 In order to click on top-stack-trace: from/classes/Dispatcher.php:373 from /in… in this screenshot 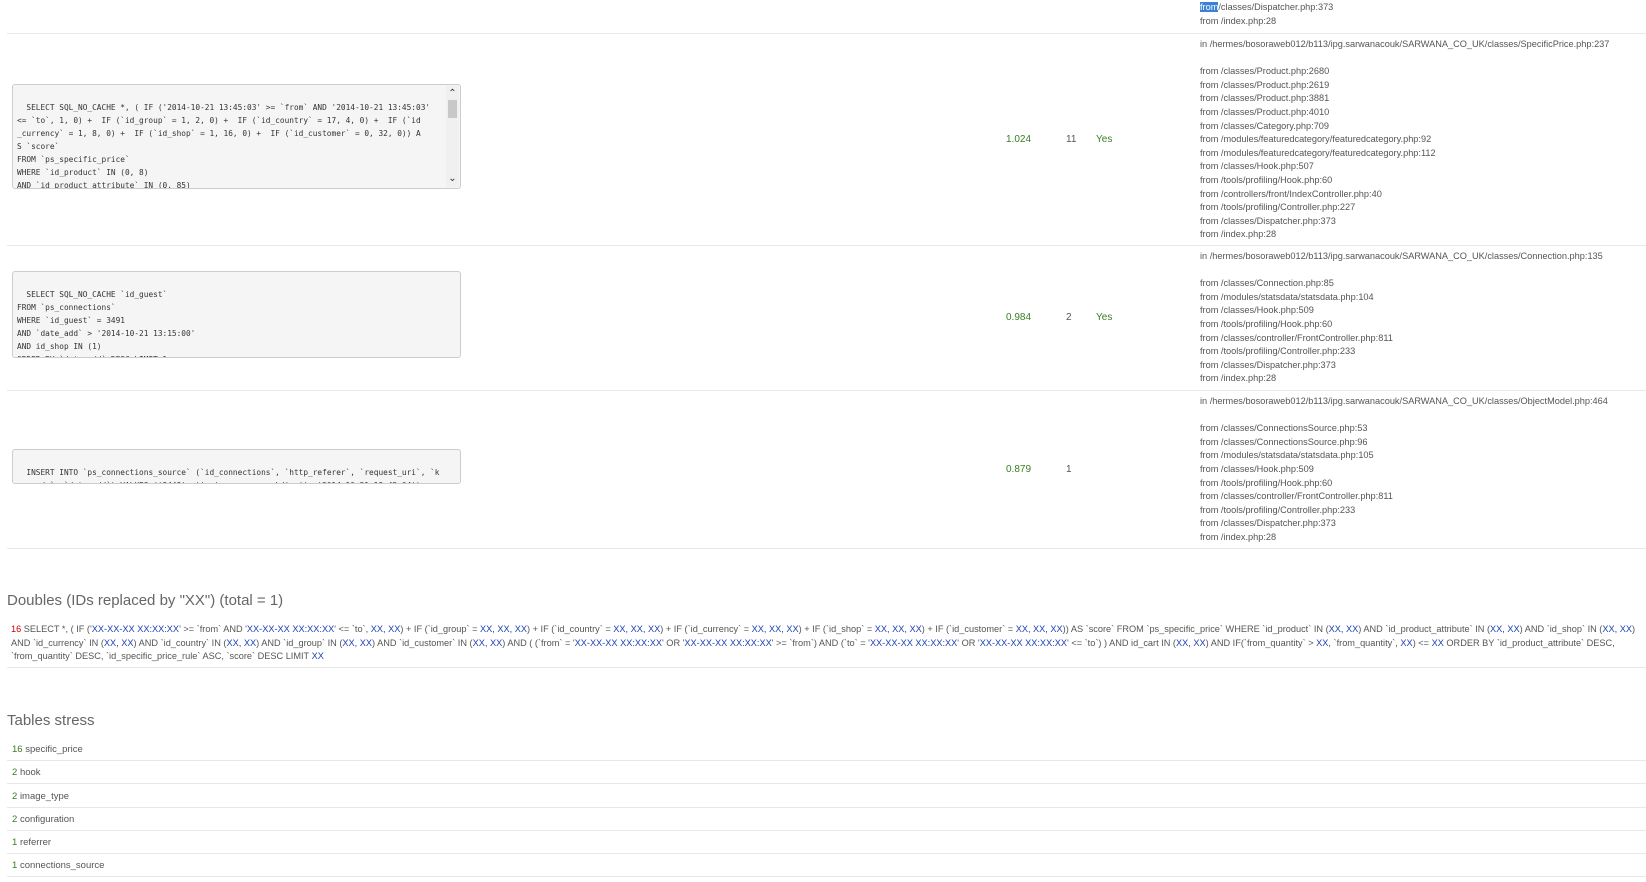, I will do `click(1267, 14)`.